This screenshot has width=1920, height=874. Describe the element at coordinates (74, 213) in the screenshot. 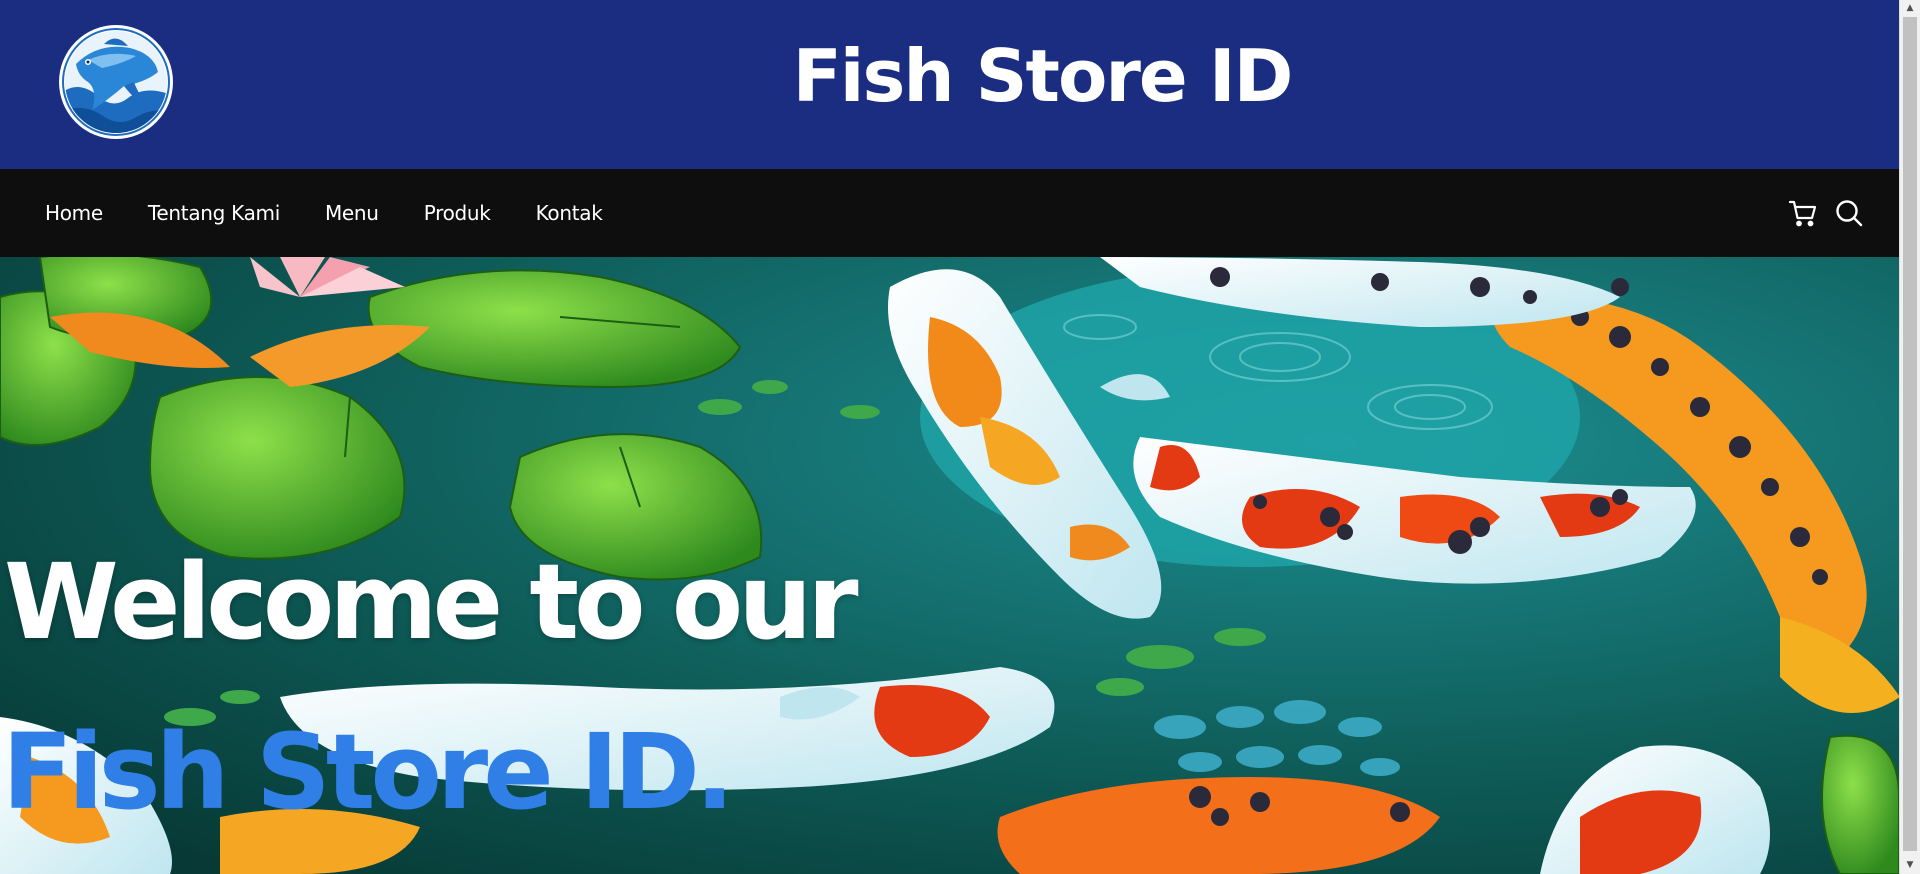

I see `nav-link-home: Home` at that location.